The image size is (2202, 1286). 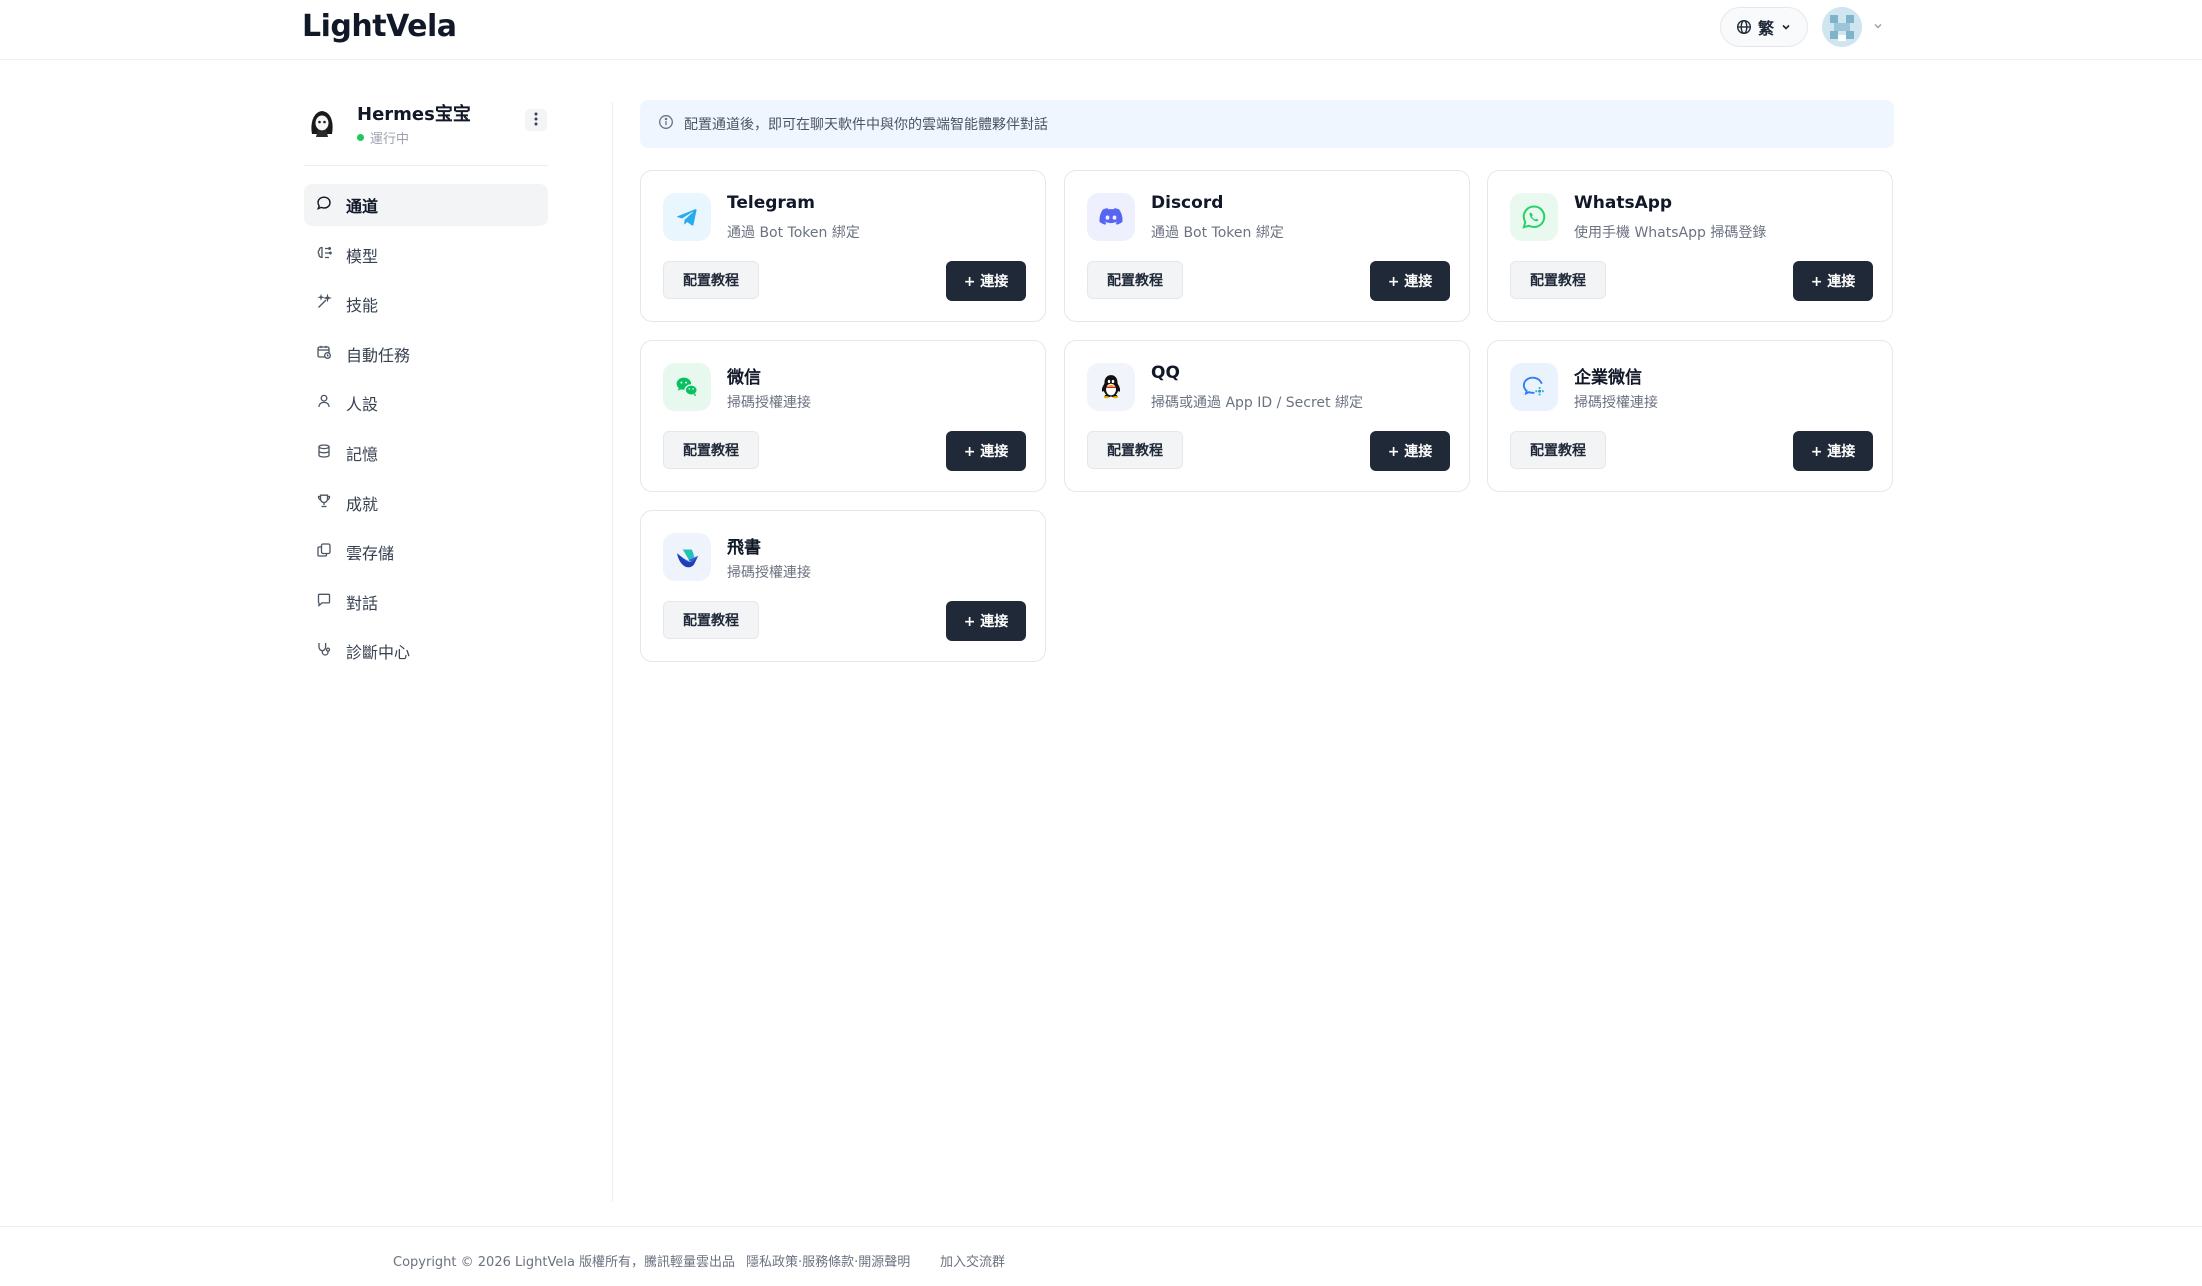 What do you see at coordinates (324, 453) in the screenshot?
I see `database-icon` at bounding box center [324, 453].